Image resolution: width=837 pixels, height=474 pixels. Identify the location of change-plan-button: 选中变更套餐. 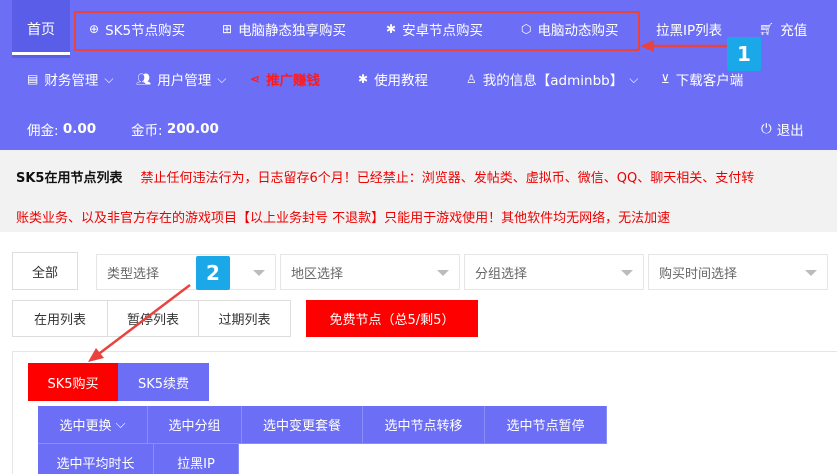
(302, 425).